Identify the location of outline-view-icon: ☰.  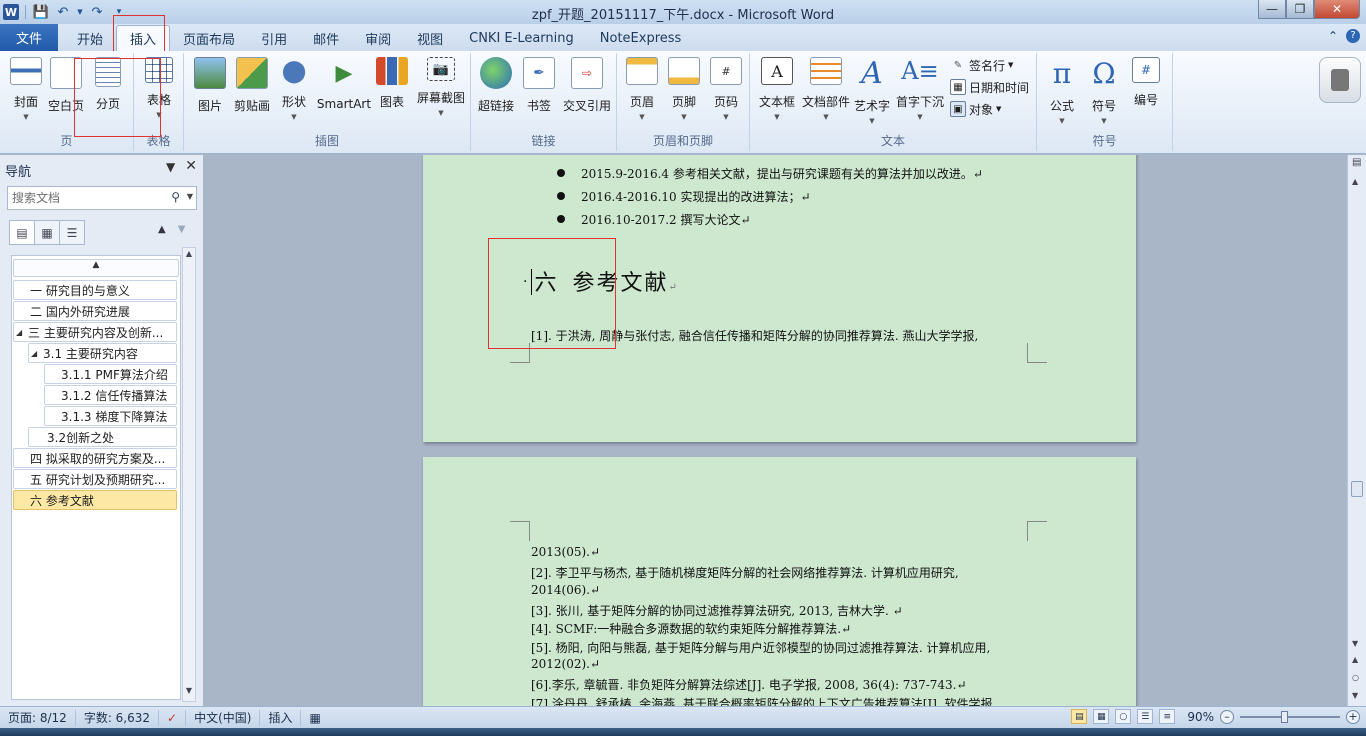
(1145, 716).